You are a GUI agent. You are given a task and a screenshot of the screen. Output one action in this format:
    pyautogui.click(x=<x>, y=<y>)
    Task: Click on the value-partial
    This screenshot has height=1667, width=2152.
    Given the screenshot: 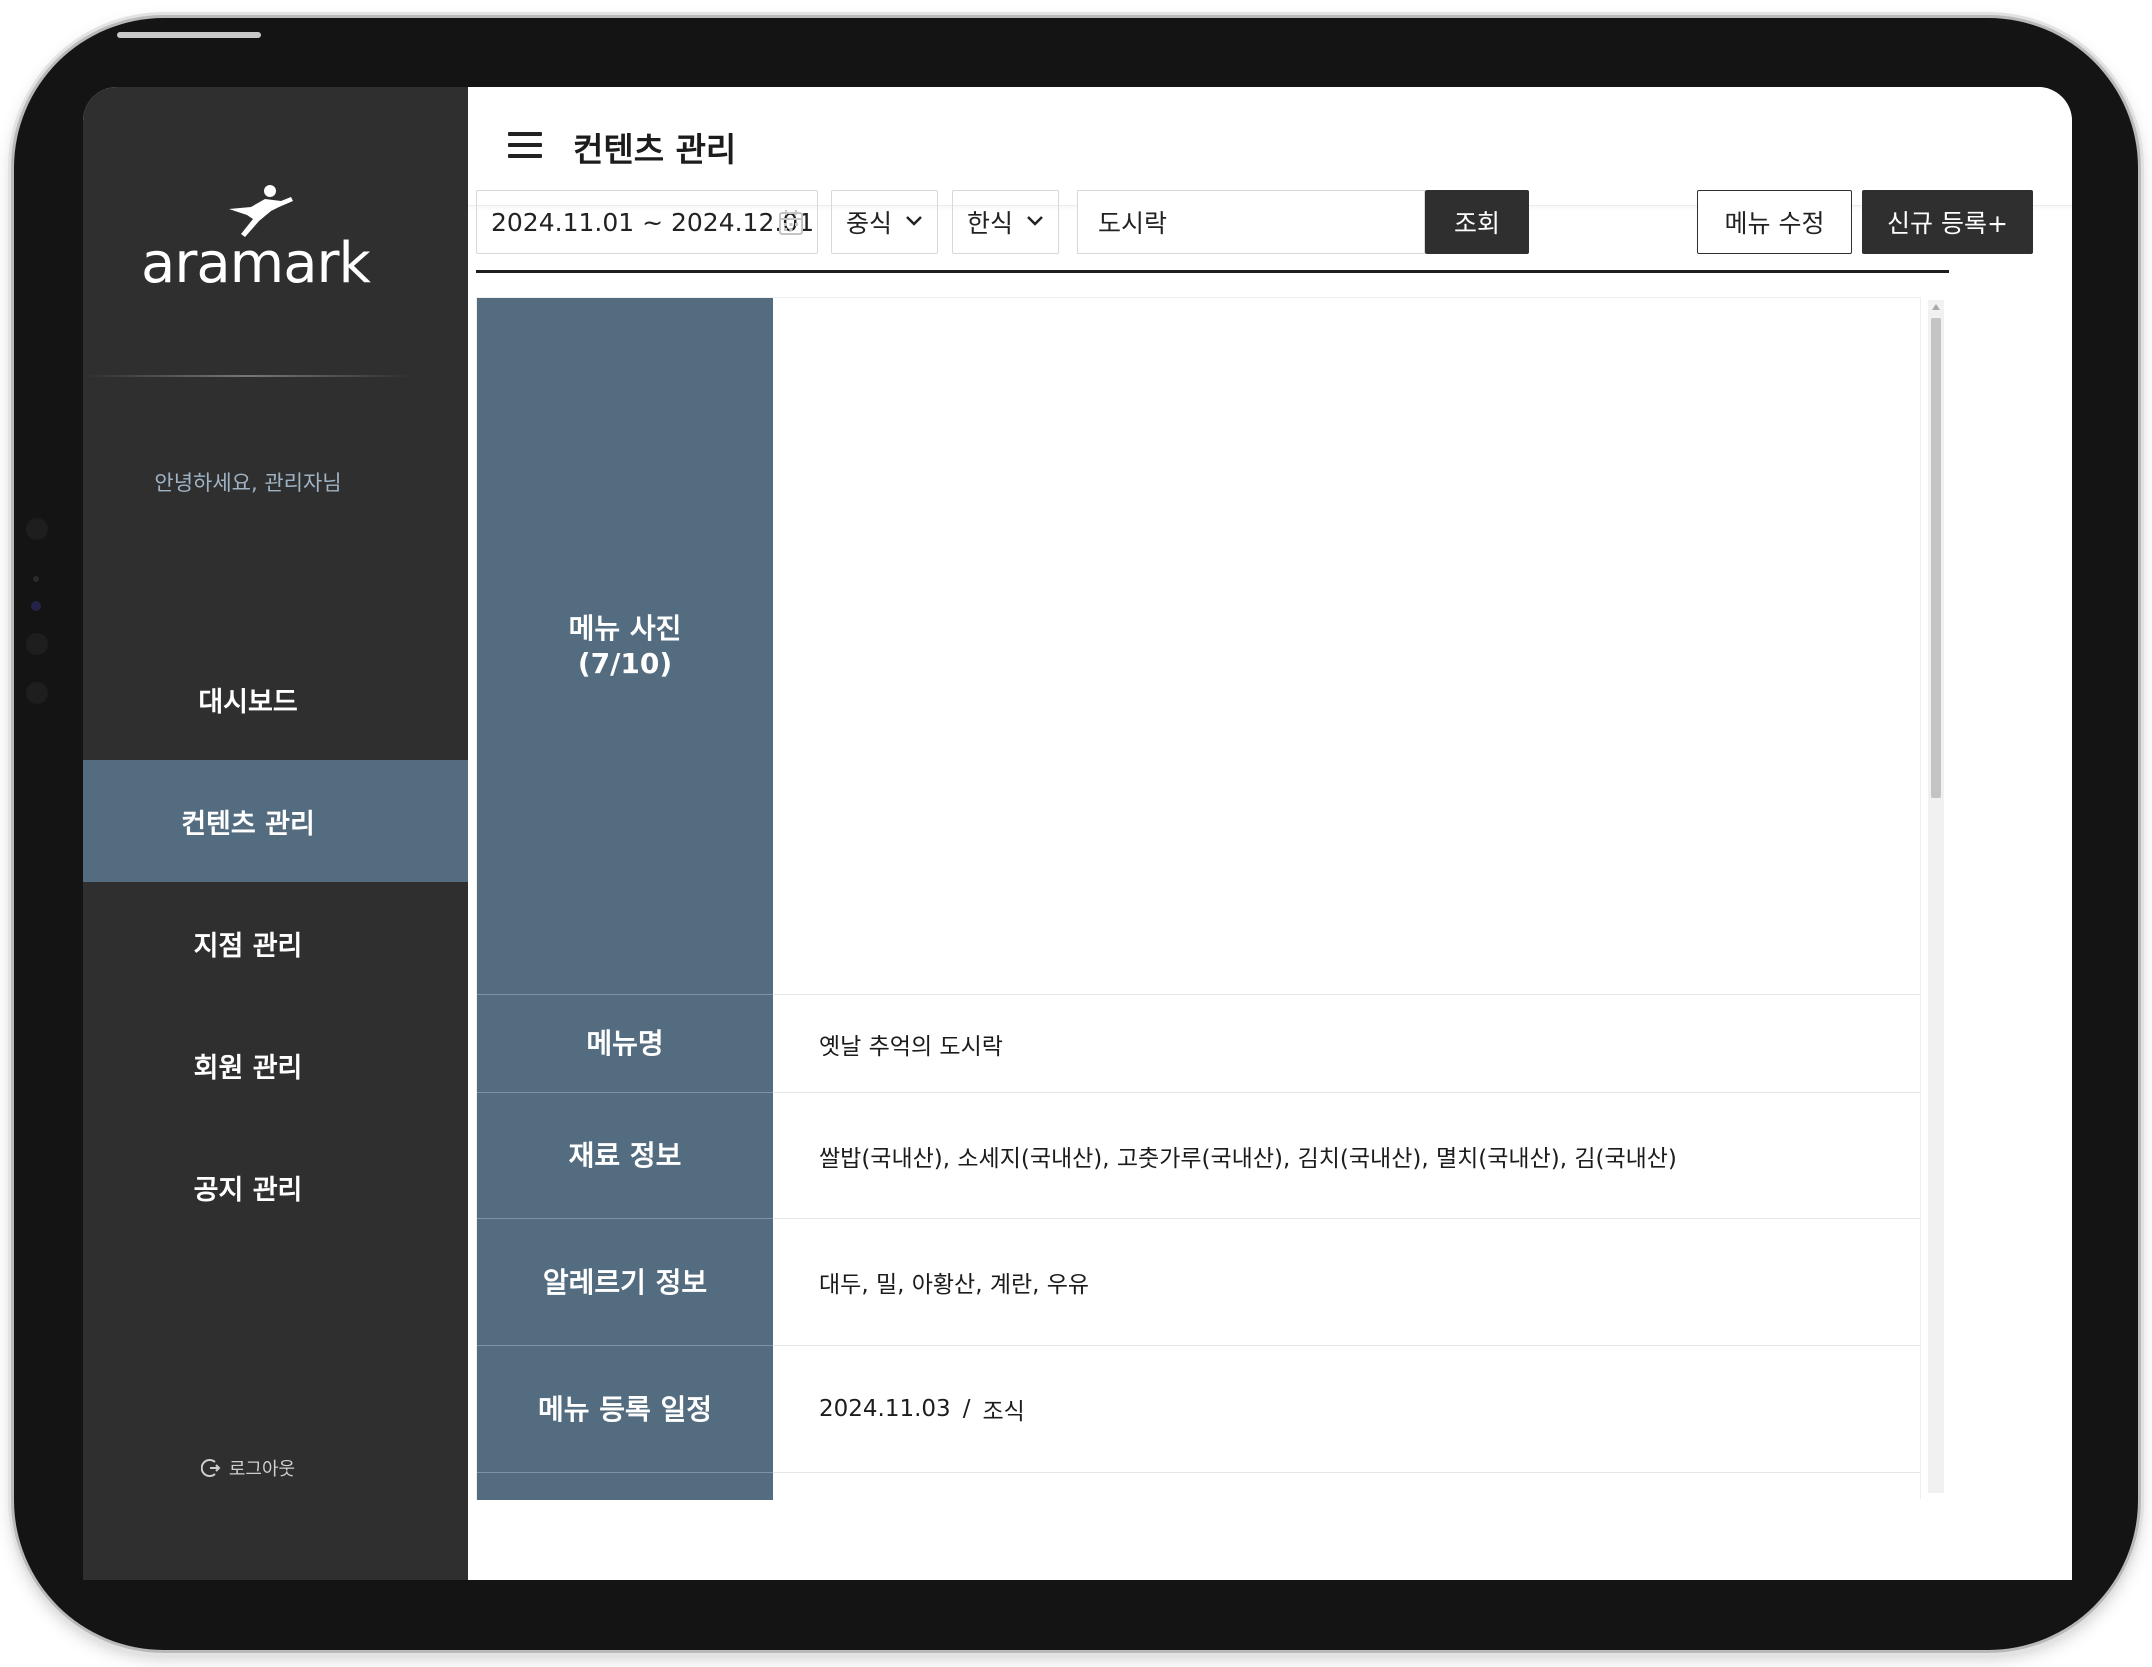 What is the action you would take?
    pyautogui.click(x=1346, y=1486)
    